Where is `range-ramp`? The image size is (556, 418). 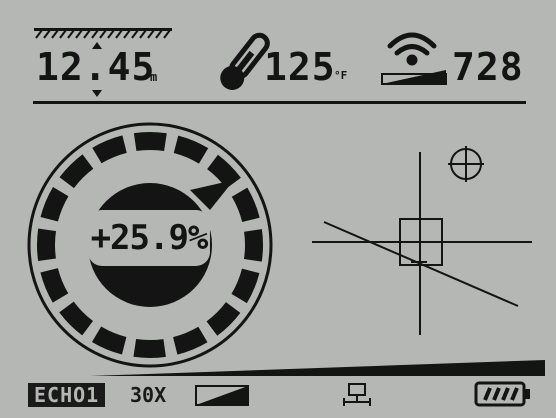 range-ramp is located at coordinates (317, 368).